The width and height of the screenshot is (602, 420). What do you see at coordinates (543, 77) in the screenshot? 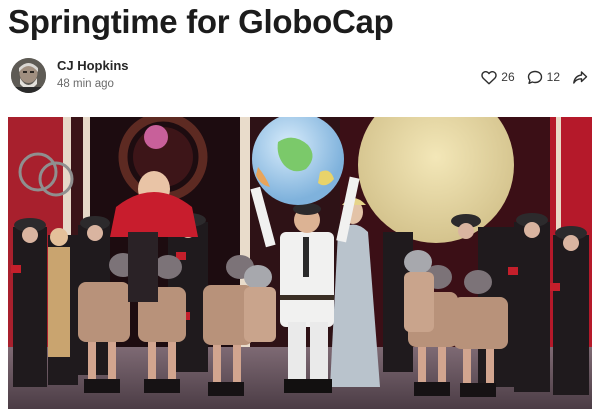
I see `comment-button: 12` at bounding box center [543, 77].